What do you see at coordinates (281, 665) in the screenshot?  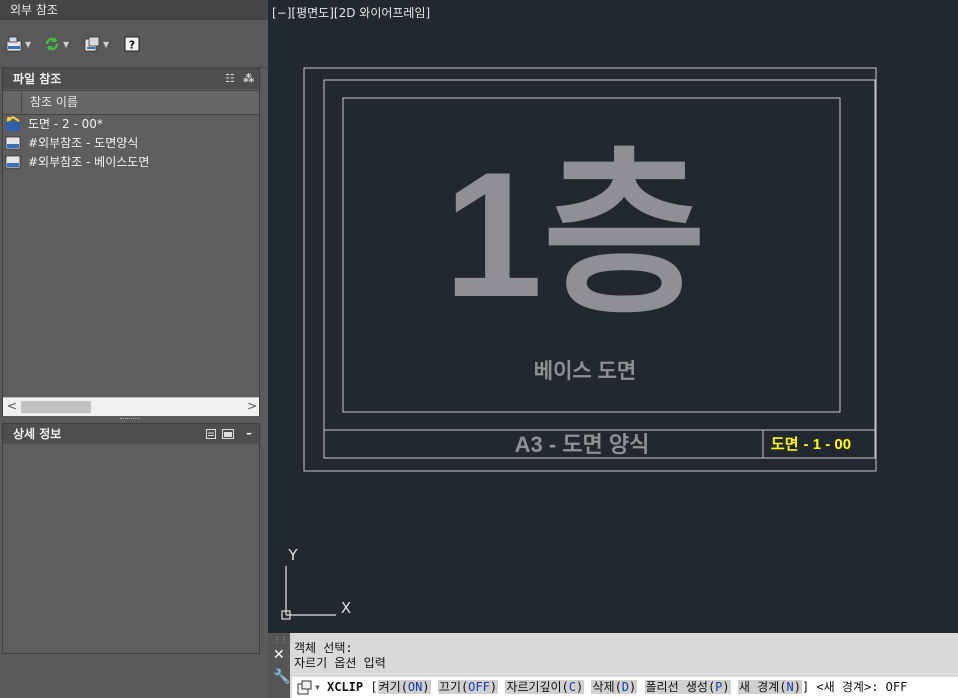 I see `command-window-side-bar: ⋮⋮⋮ ✕ 🔧` at bounding box center [281, 665].